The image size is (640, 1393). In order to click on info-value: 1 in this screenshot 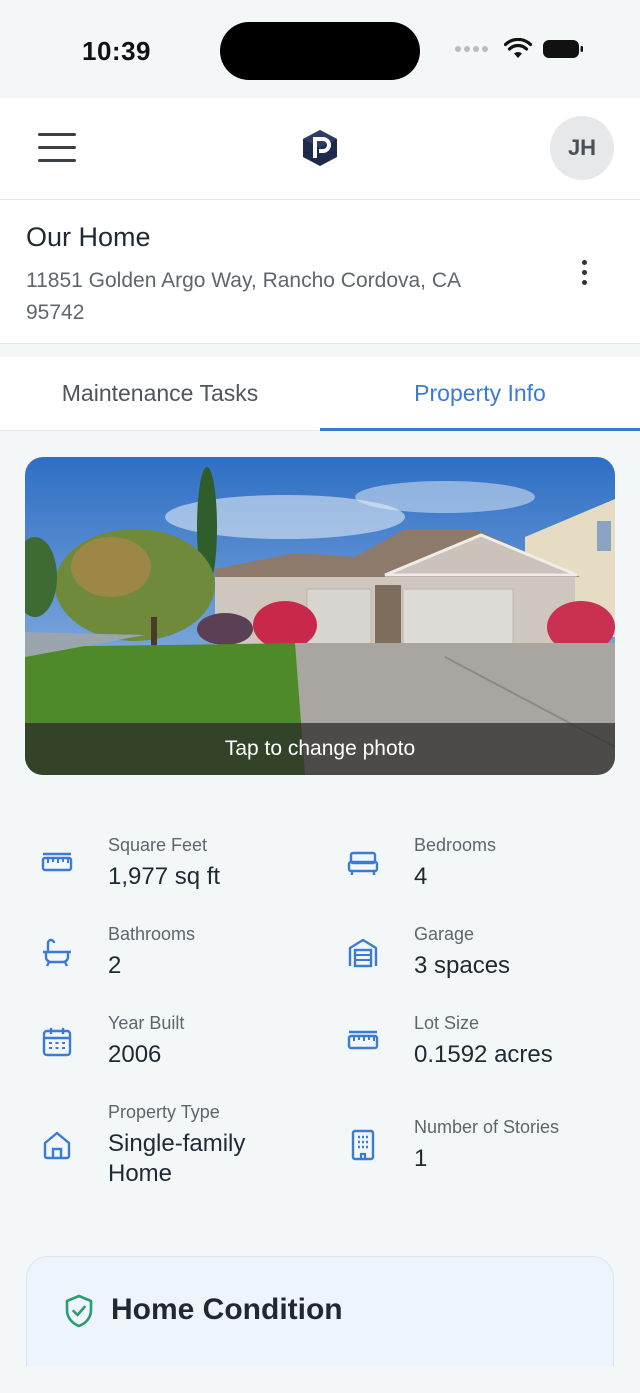, I will do `click(421, 1158)`.